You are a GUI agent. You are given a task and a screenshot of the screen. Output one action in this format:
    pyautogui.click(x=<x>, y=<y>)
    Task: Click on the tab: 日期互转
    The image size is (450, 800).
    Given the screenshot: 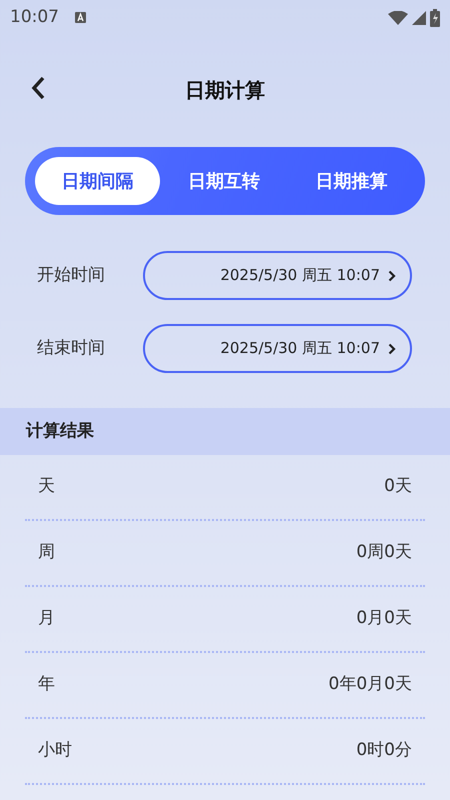 What is the action you would take?
    pyautogui.click(x=224, y=181)
    